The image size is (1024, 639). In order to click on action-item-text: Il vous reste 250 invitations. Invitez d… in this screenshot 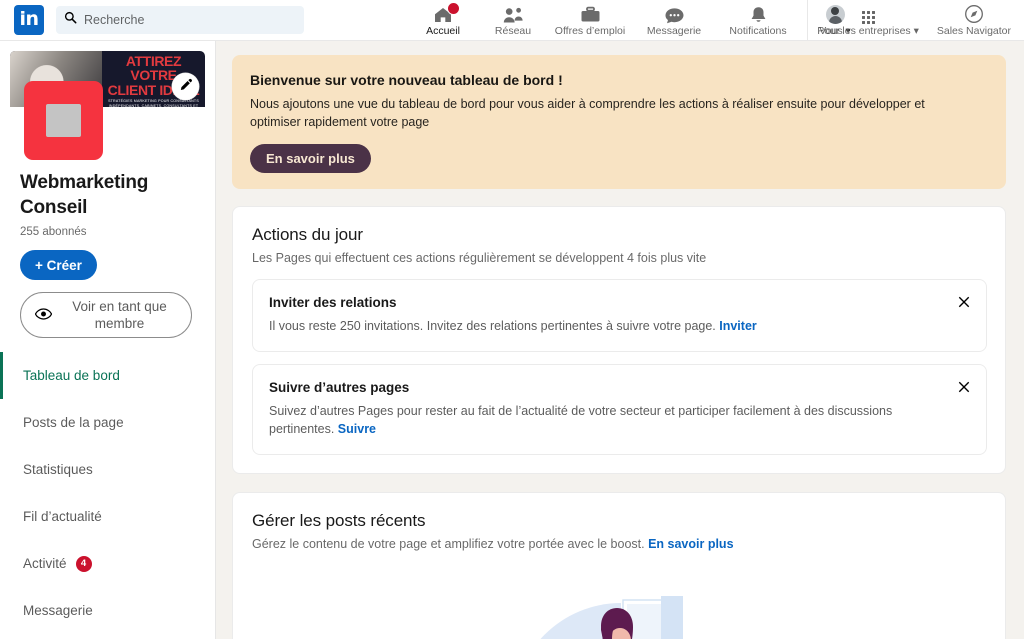, I will do `click(494, 326)`.